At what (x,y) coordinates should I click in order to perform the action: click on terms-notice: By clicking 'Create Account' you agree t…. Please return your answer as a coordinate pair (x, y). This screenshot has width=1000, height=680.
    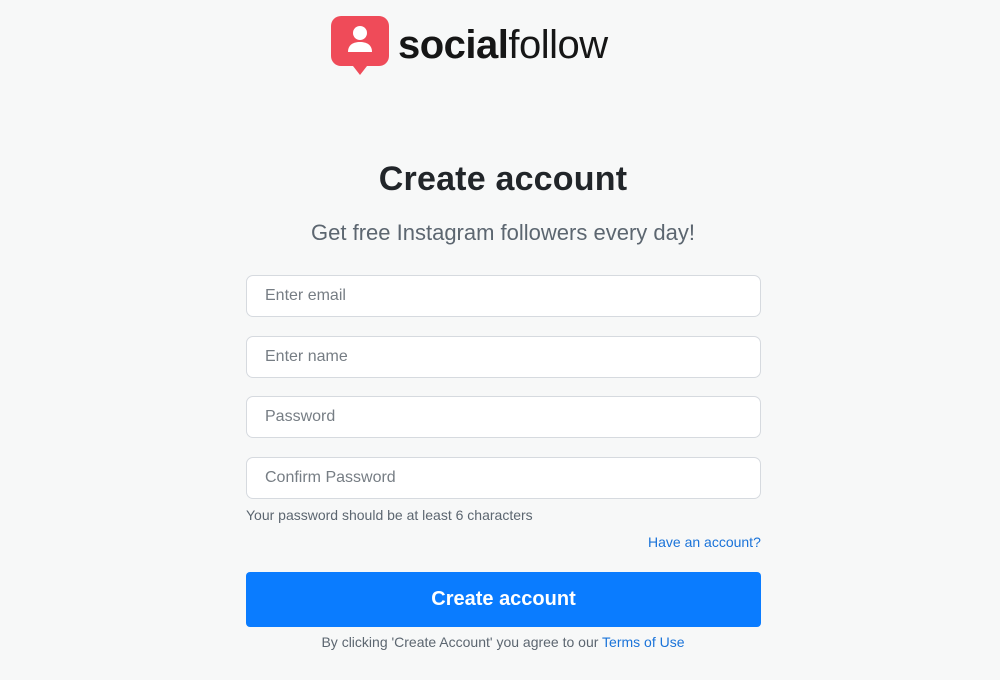
    Looking at the image, I should click on (500, 642).